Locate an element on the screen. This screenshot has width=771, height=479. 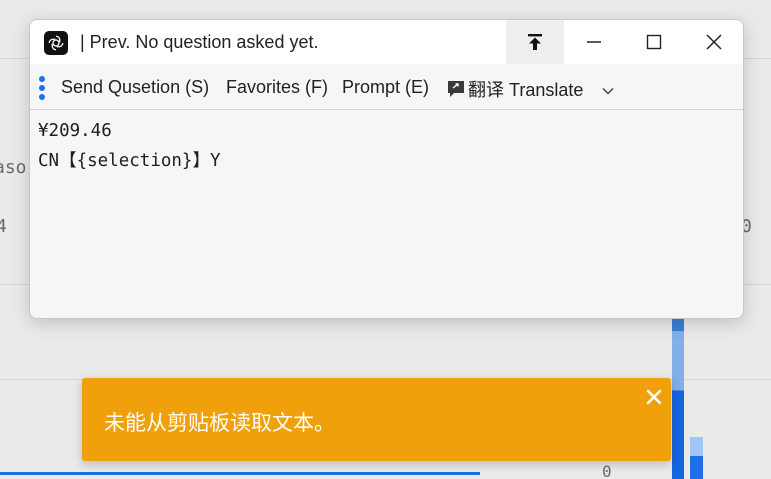
pin-to-top-icon is located at coordinates (535, 42).